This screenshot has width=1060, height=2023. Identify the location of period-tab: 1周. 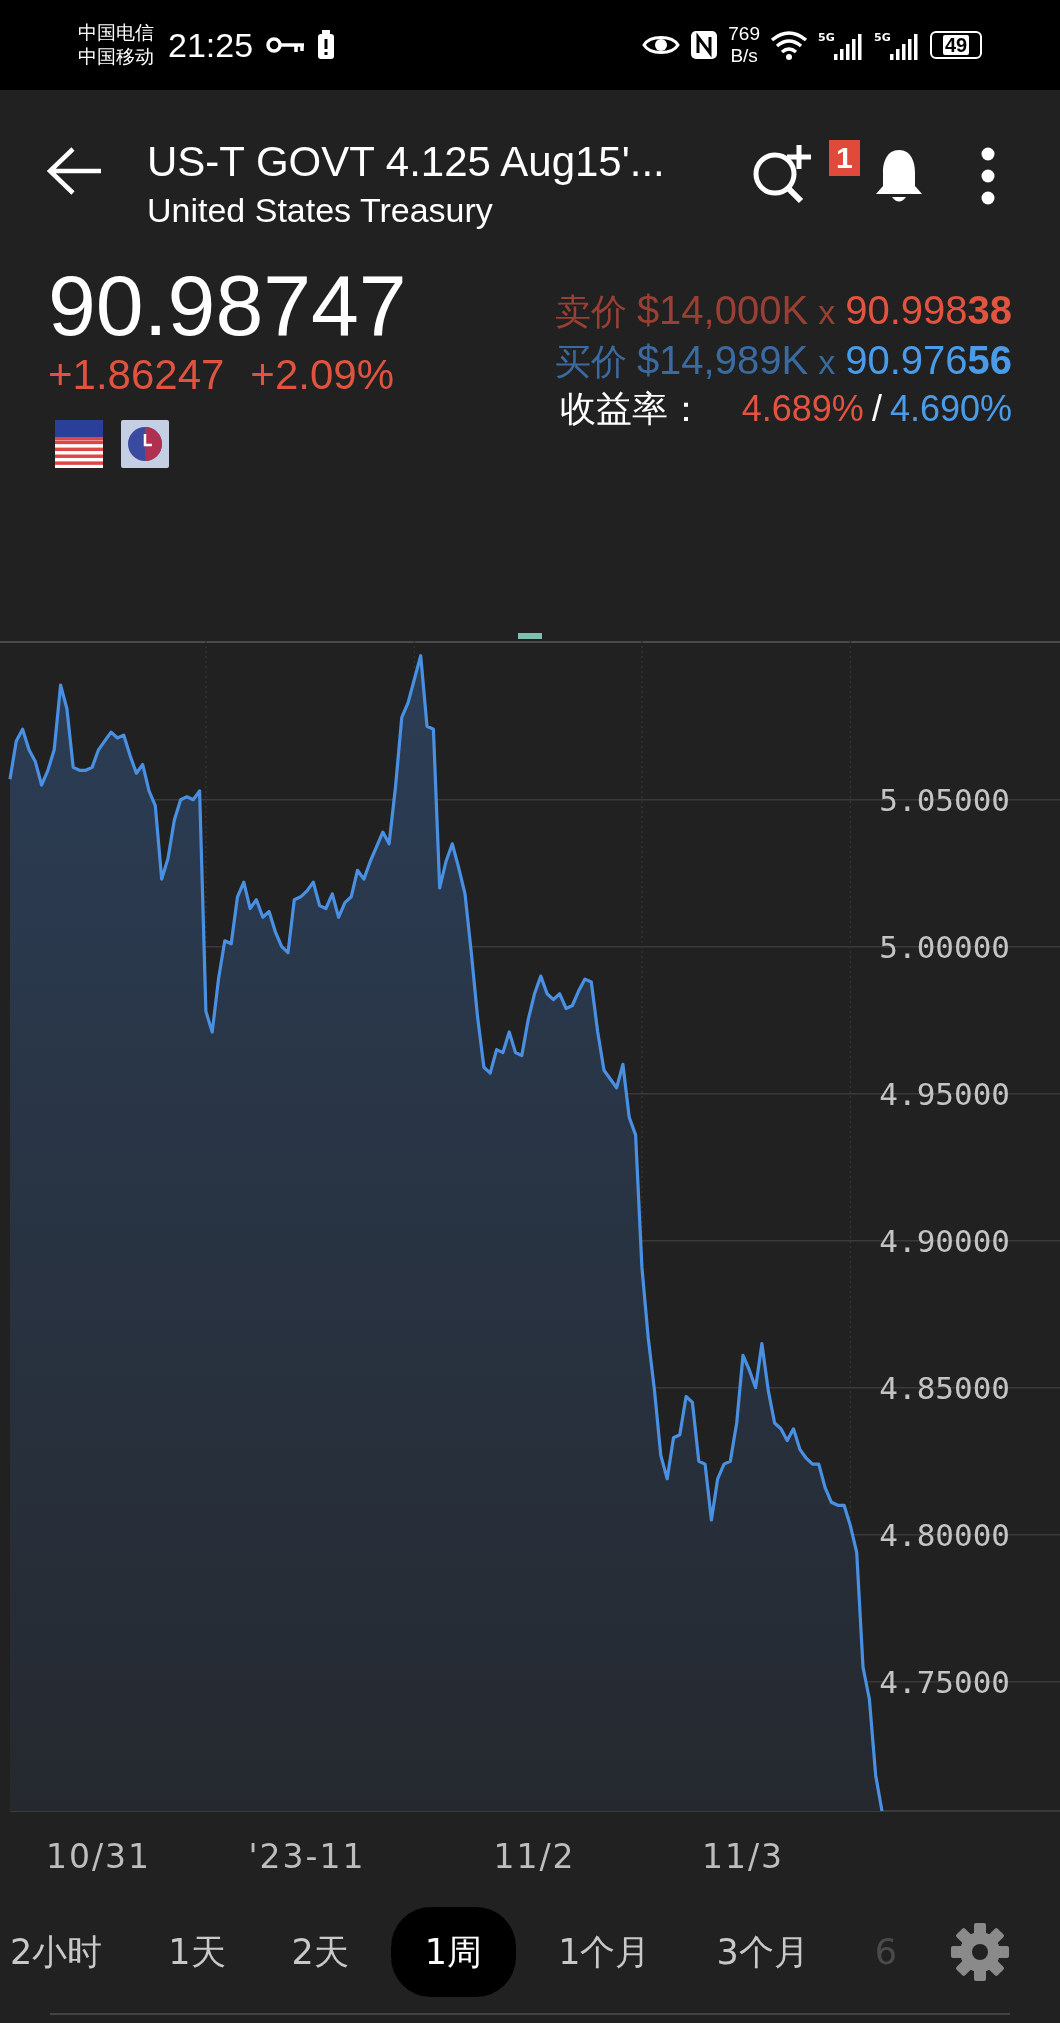
(453, 1952).